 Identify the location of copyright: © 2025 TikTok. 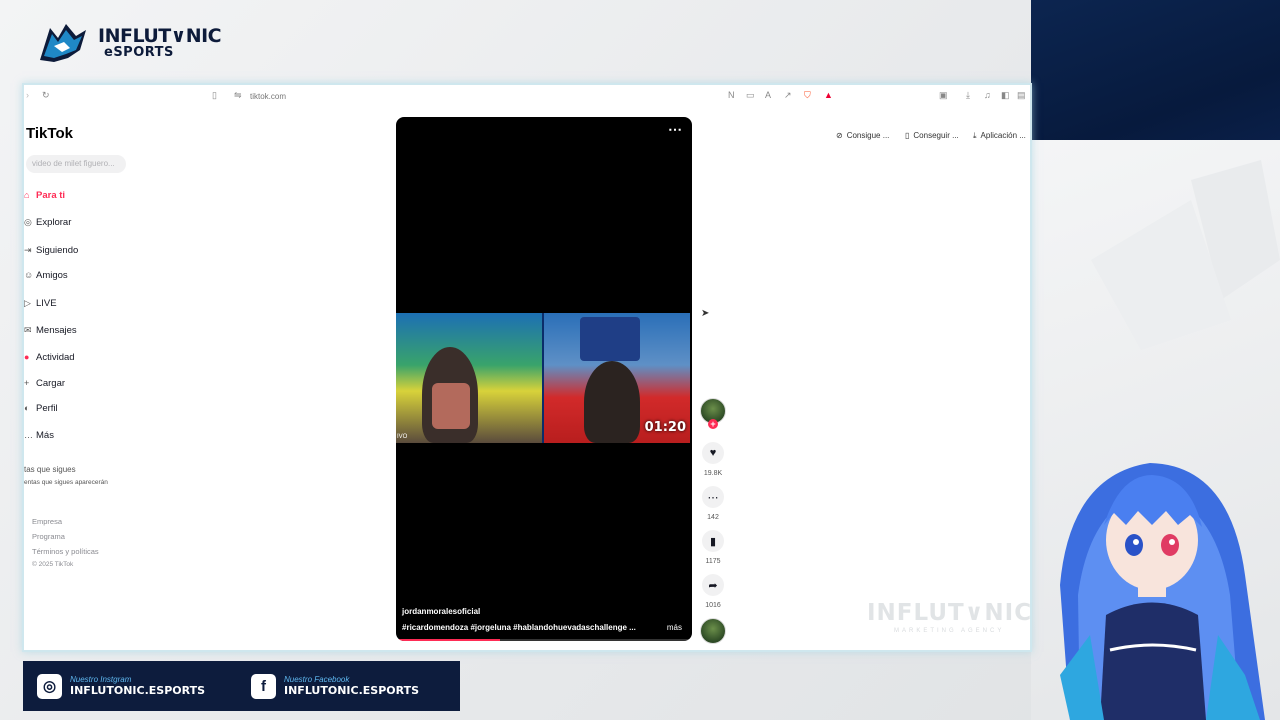
(53, 564).